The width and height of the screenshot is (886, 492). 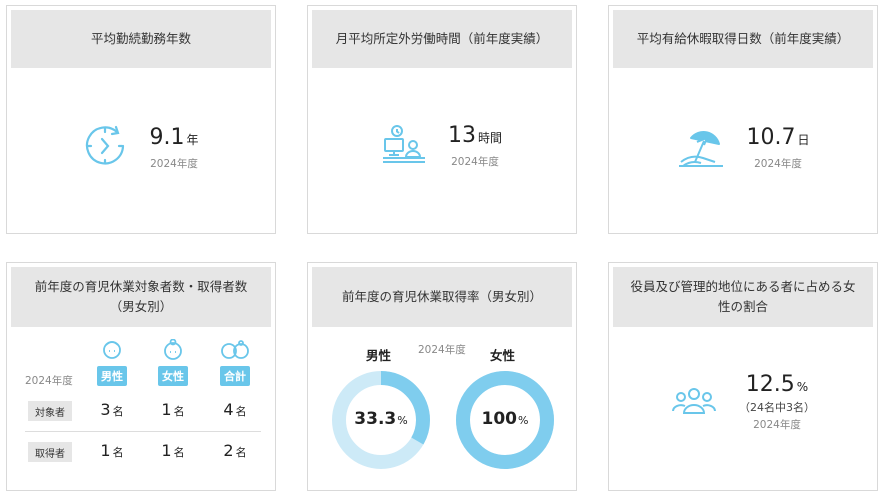 I want to click on leave-card: 平均有給休暇取得日数（前年度実績） 10.7 日 2024年度, so click(x=743, y=119).